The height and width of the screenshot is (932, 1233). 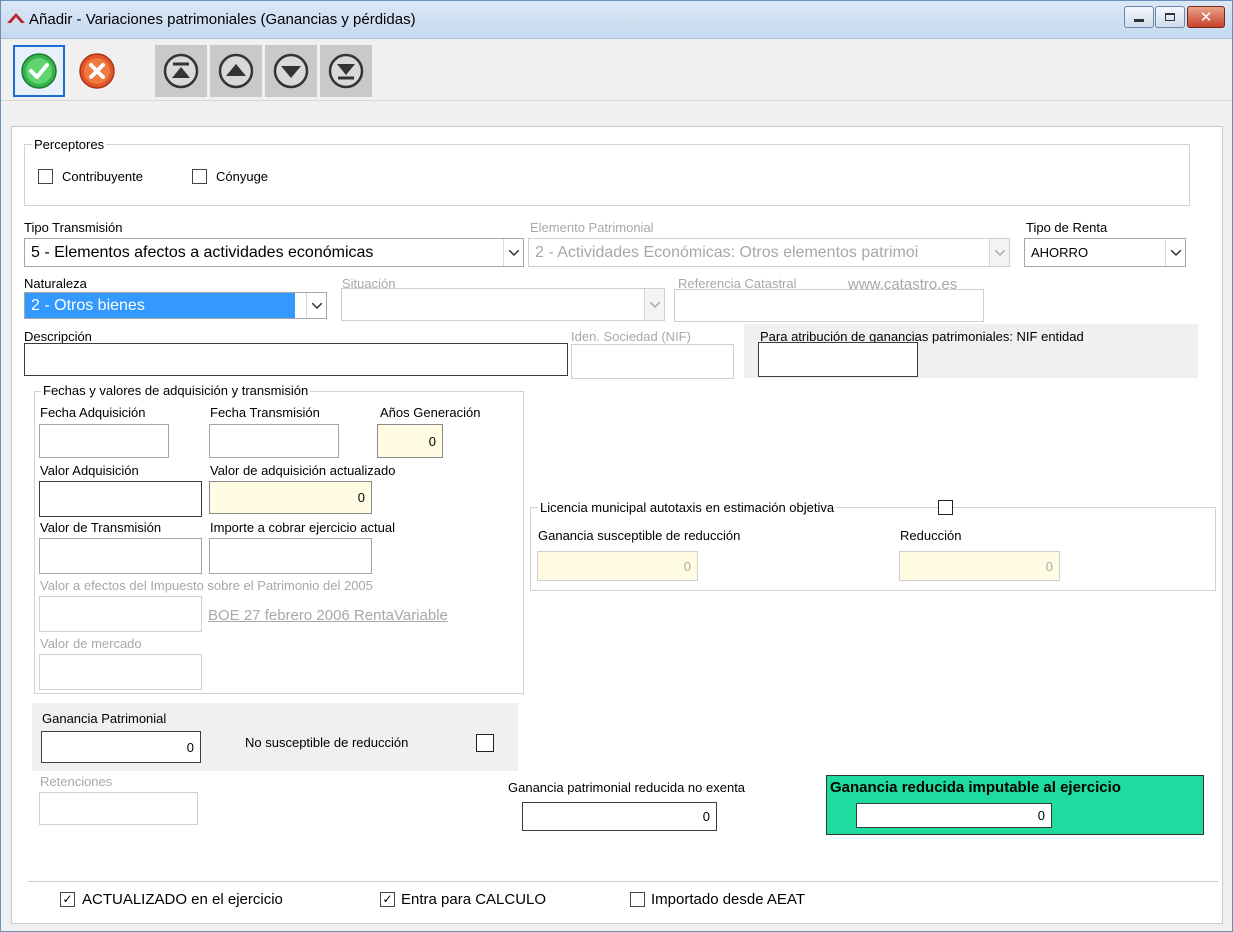 What do you see at coordinates (290, 556) in the screenshot?
I see `importe-cobrar-input` at bounding box center [290, 556].